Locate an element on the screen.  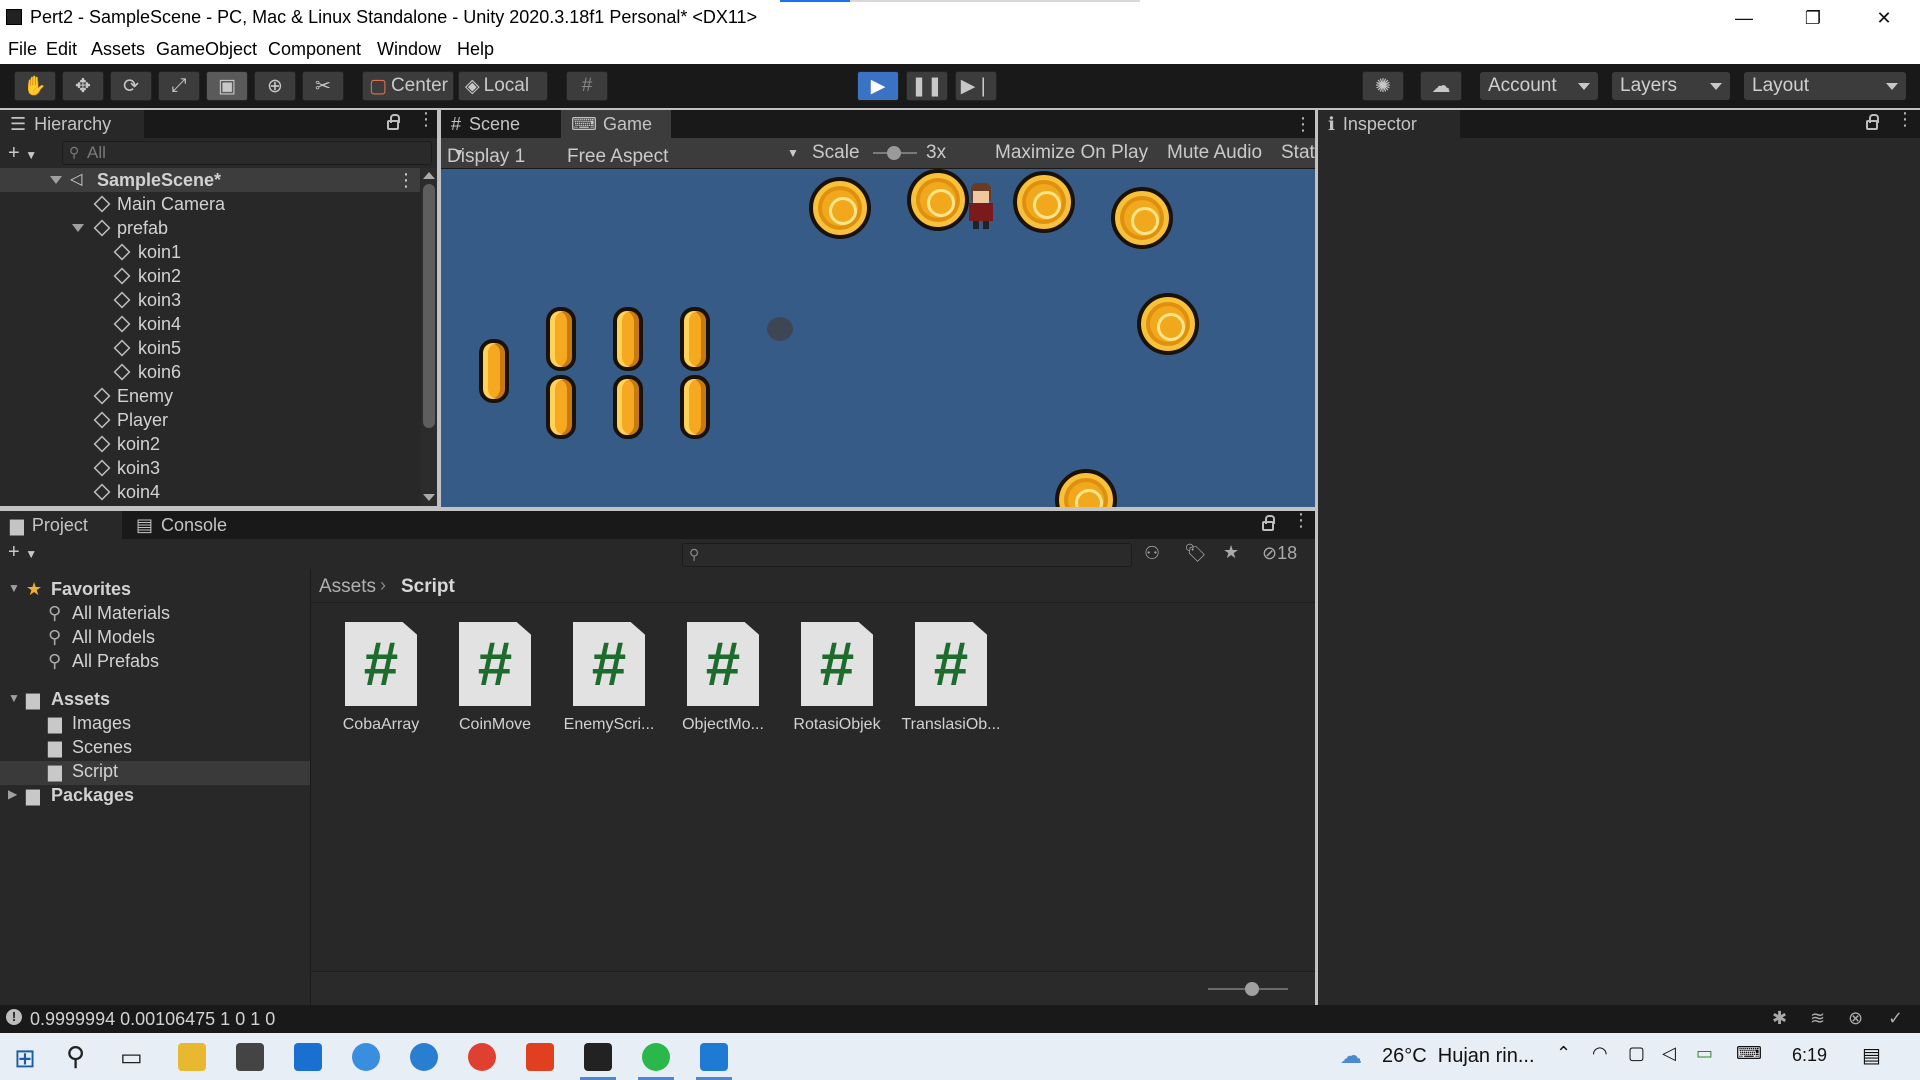
chrome-icon is located at coordinates (482, 1057).